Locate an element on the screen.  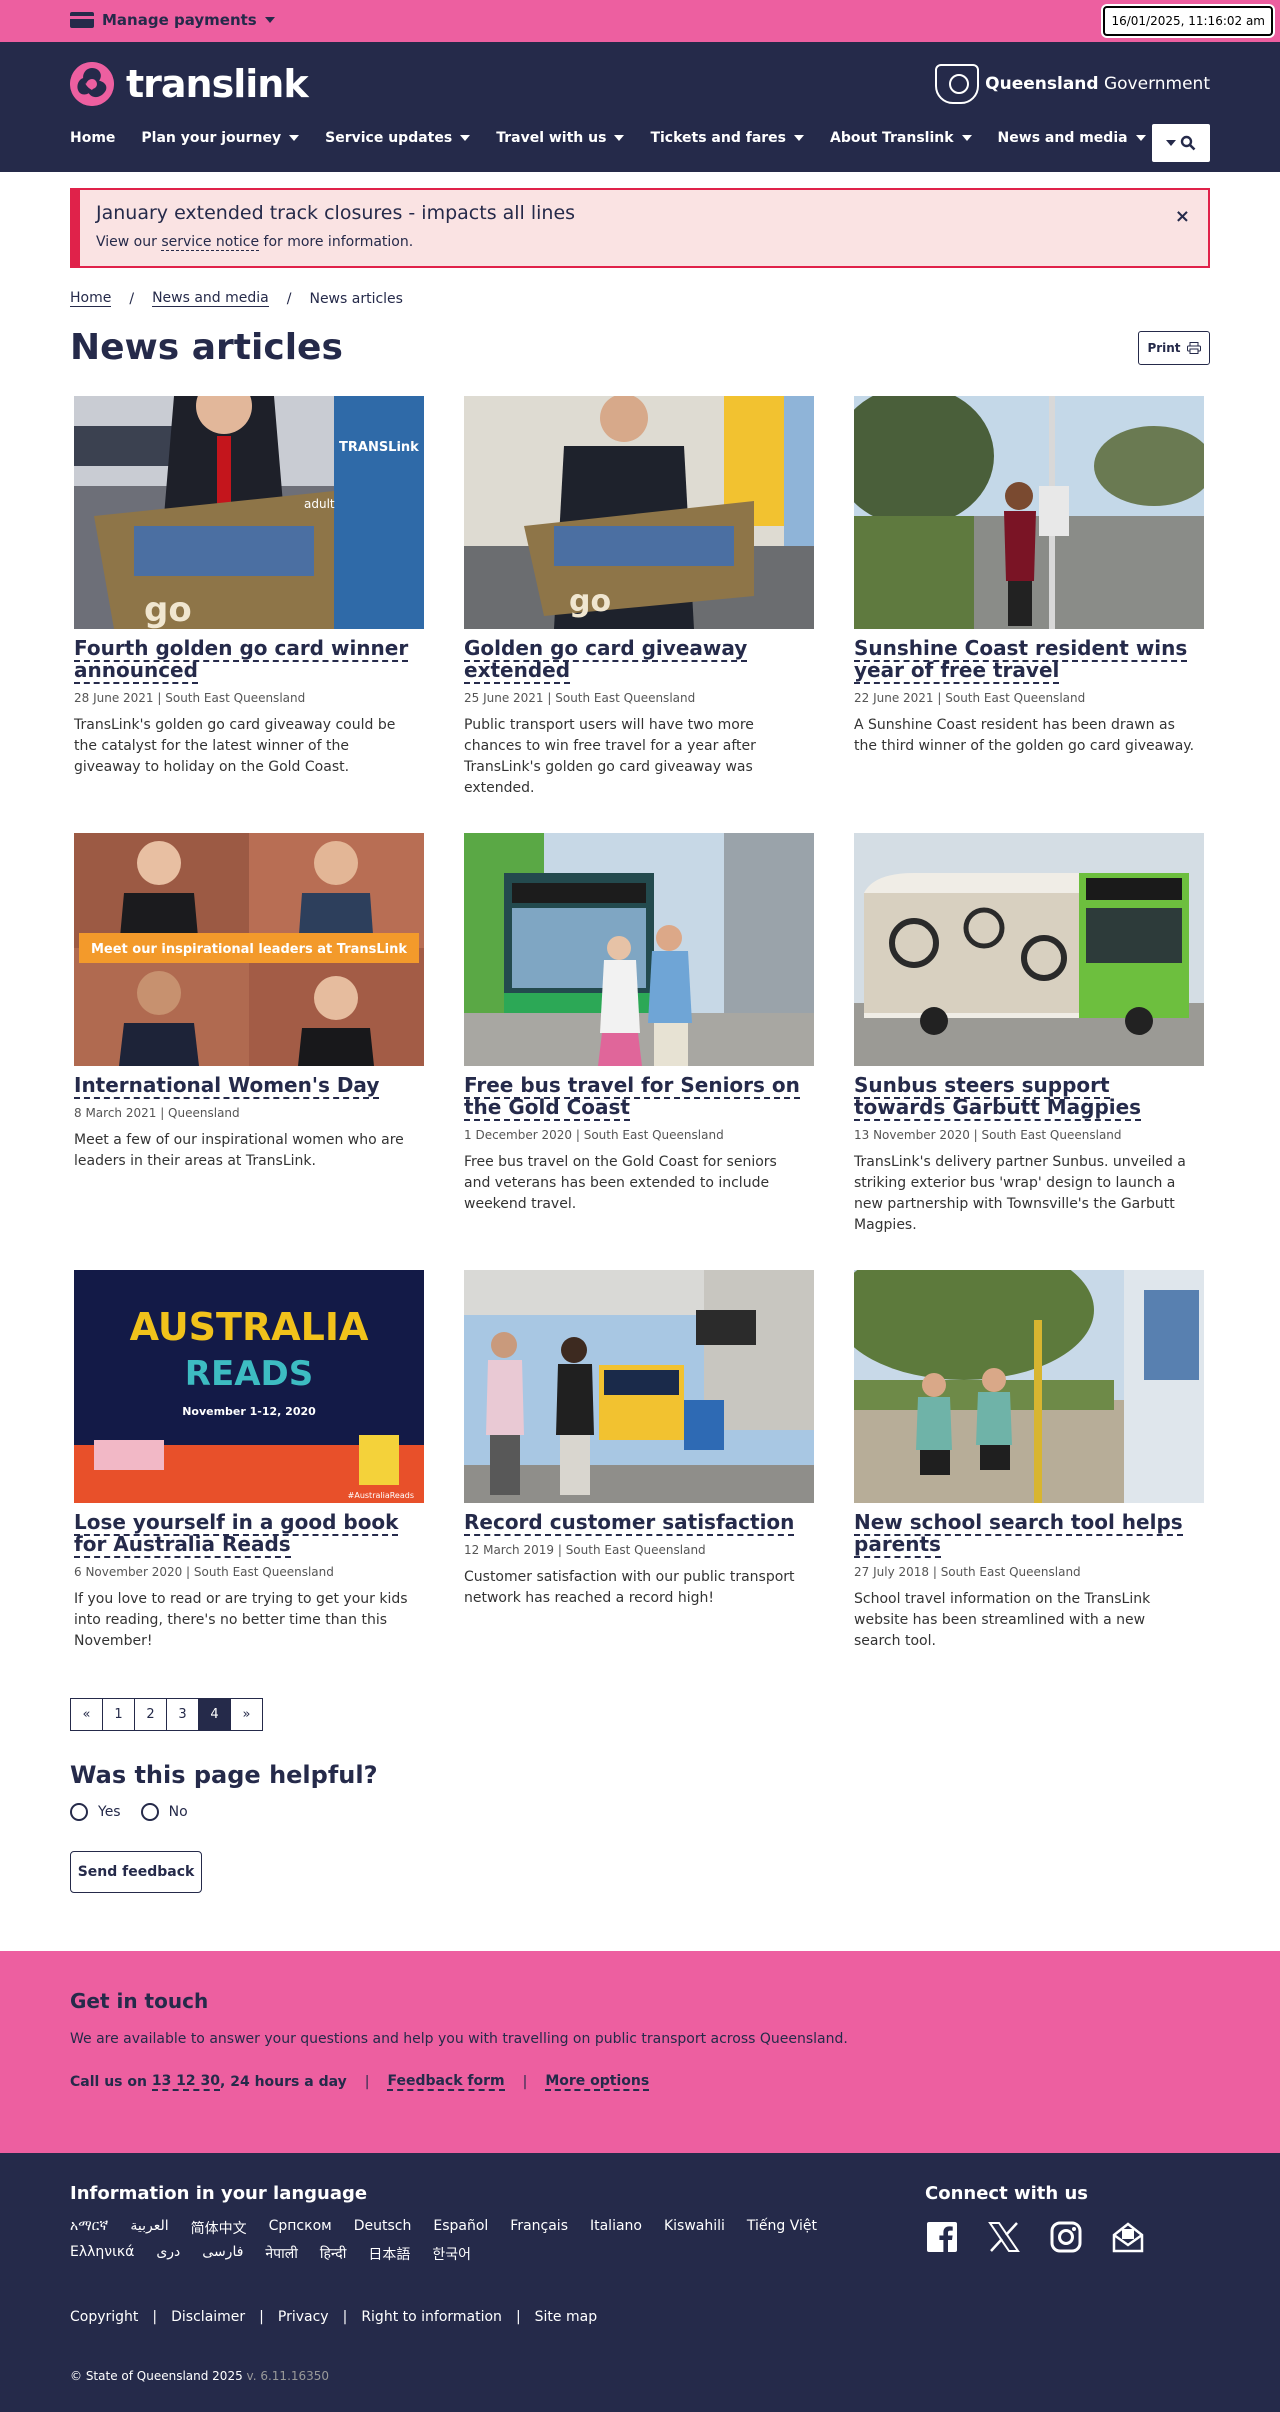
nav-service-updates: Service updates is located at coordinates (398, 138).